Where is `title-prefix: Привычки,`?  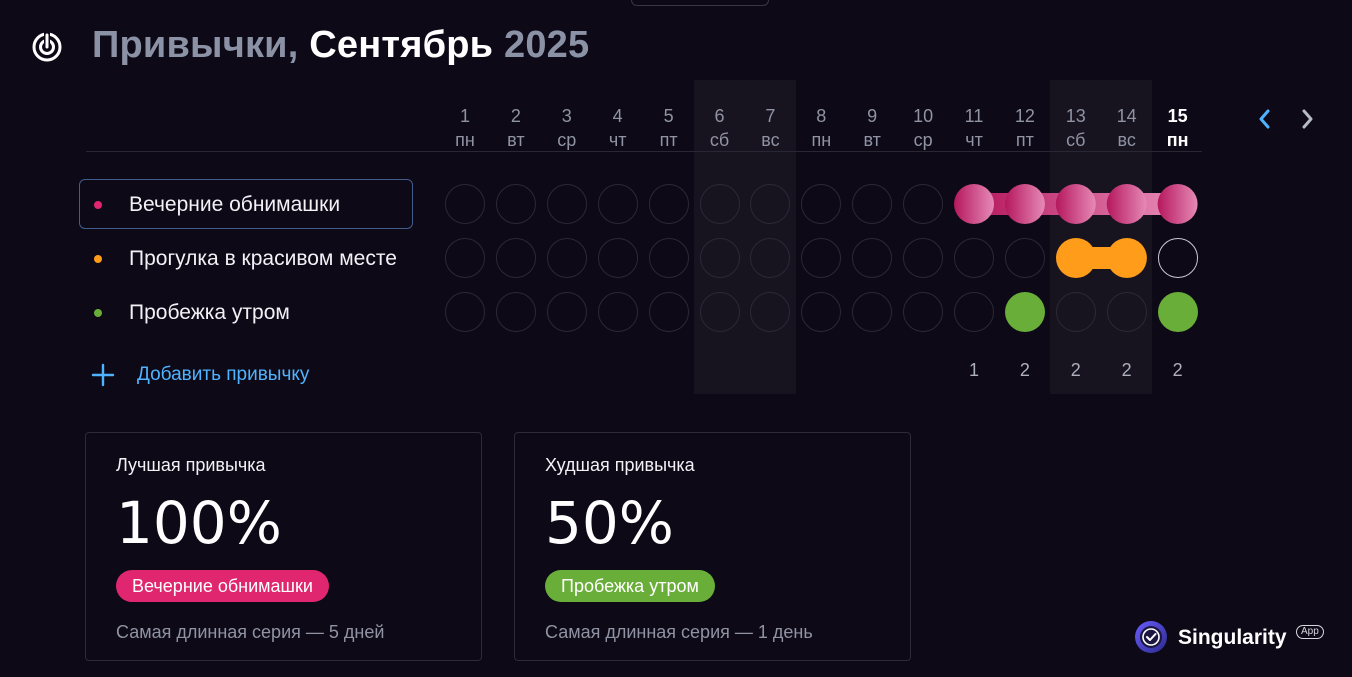 title-prefix: Привычки, is located at coordinates (195, 45).